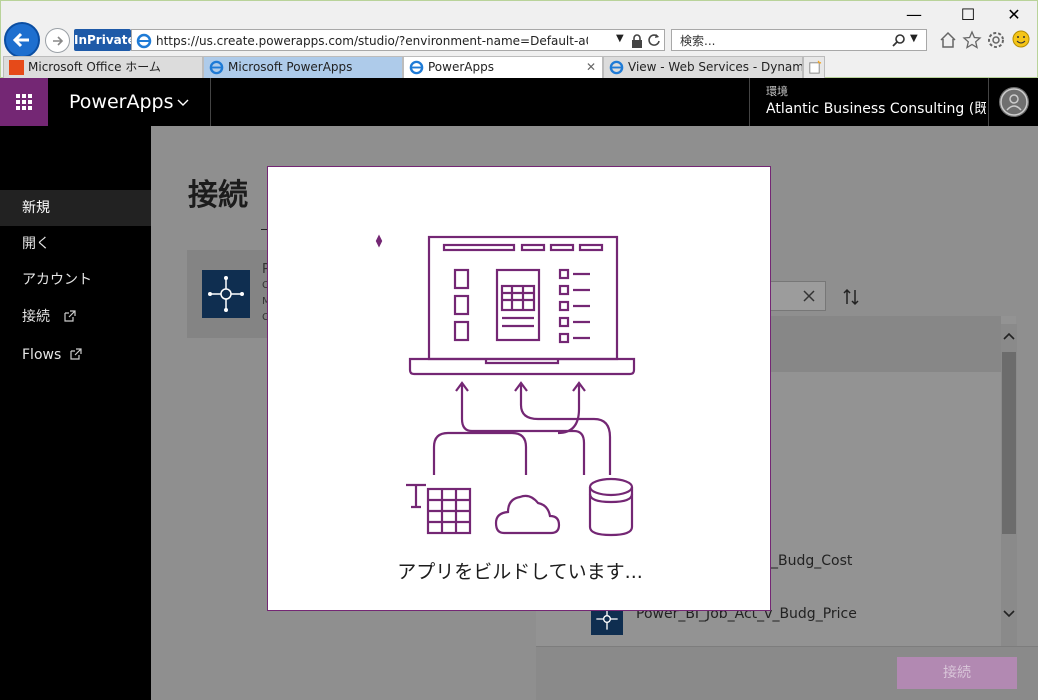 The image size is (1038, 700). I want to click on back-arrow-icon, so click(20, 40).